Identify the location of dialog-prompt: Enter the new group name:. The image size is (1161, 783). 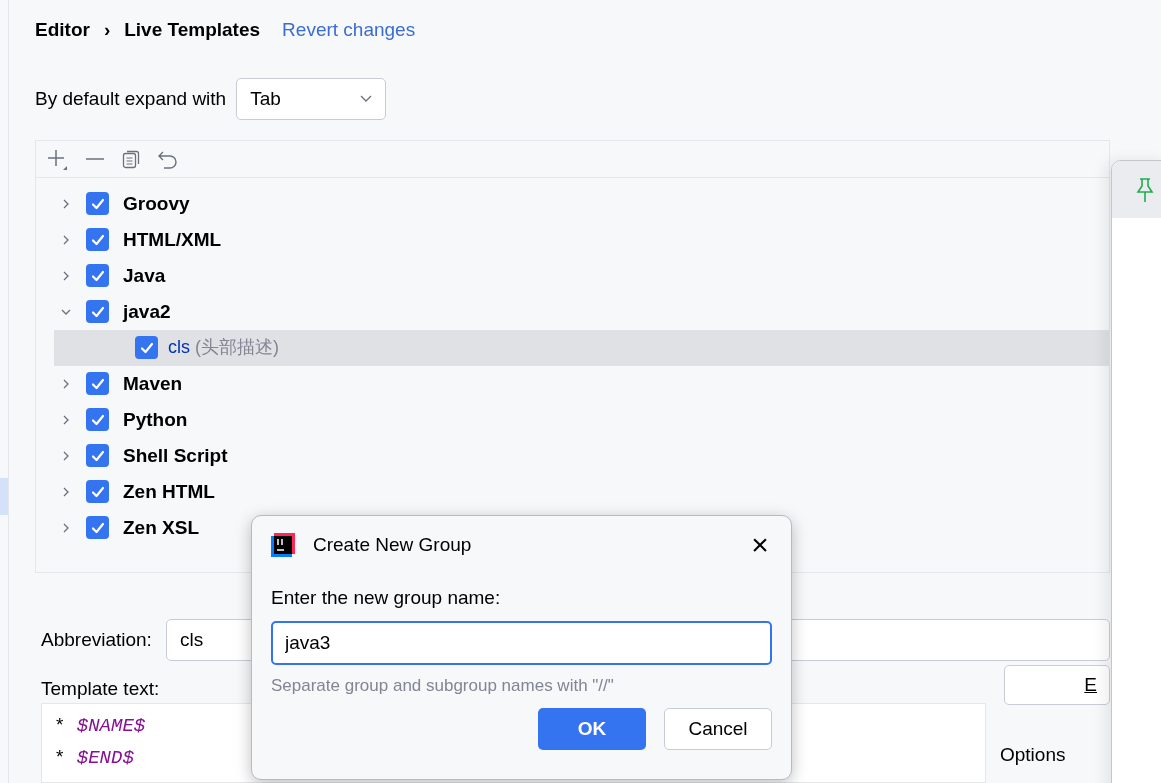
(386, 598).